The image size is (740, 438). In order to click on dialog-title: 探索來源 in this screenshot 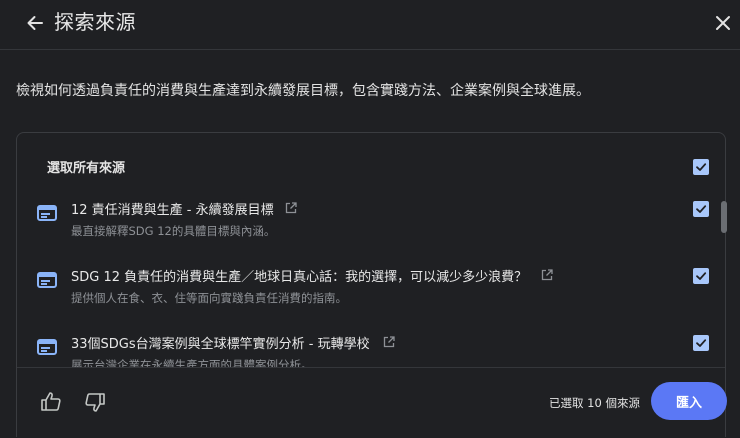, I will do `click(95, 22)`.